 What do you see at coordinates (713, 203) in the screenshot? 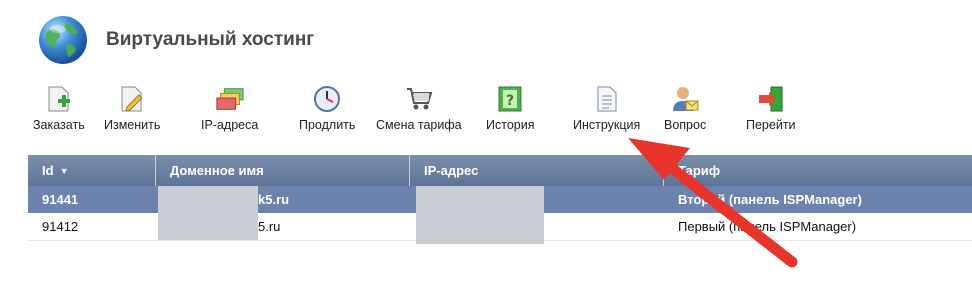
I see `annotation-arrow` at bounding box center [713, 203].